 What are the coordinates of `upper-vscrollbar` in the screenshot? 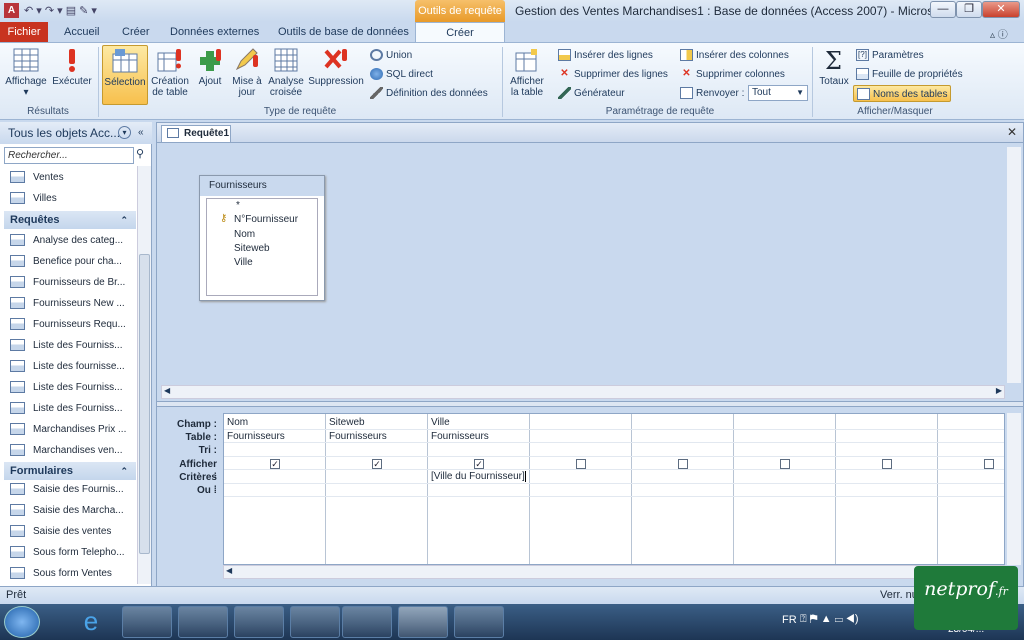 It's located at (1014, 265).